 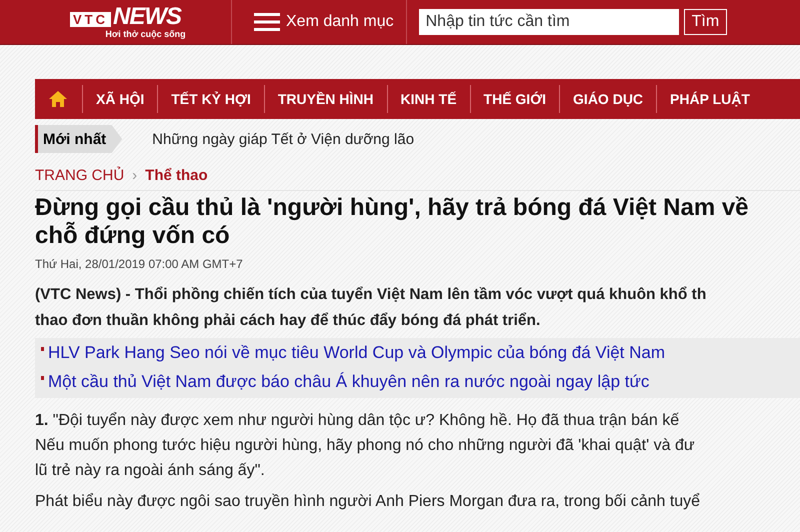 I want to click on menu-icon, so click(x=267, y=22).